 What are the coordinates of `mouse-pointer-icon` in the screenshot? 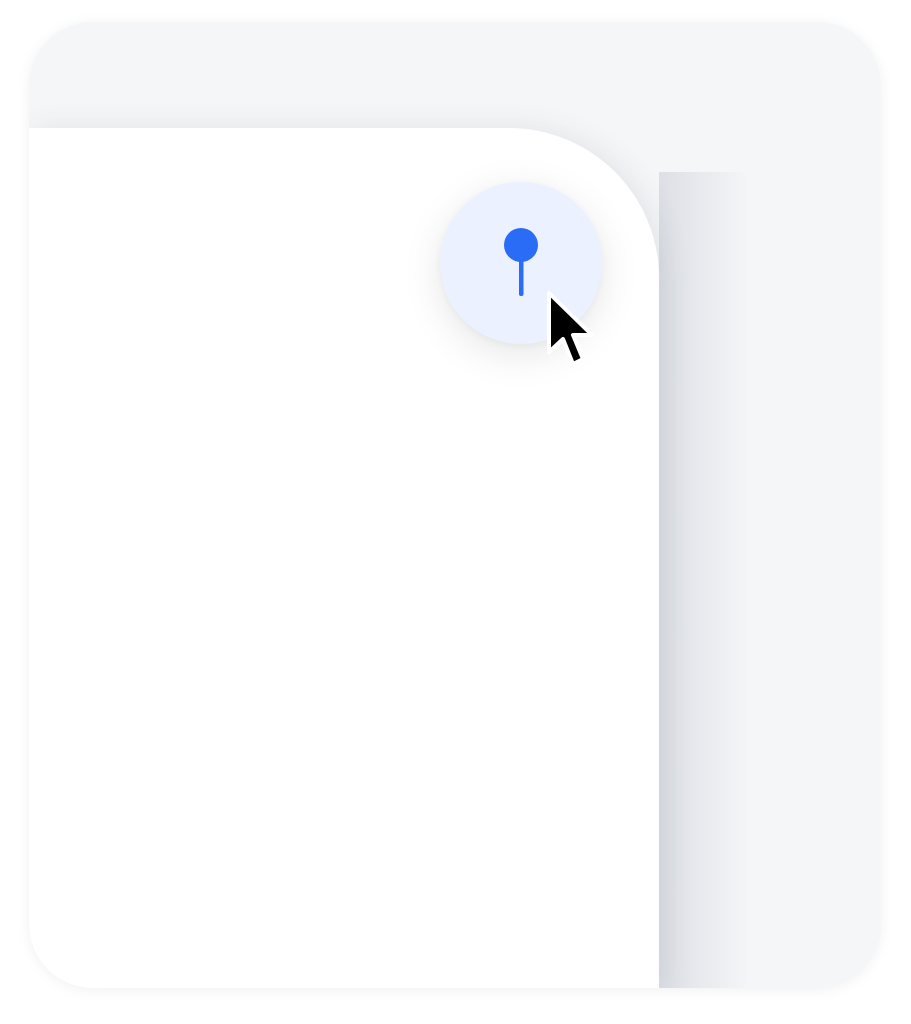 It's located at (570, 328).